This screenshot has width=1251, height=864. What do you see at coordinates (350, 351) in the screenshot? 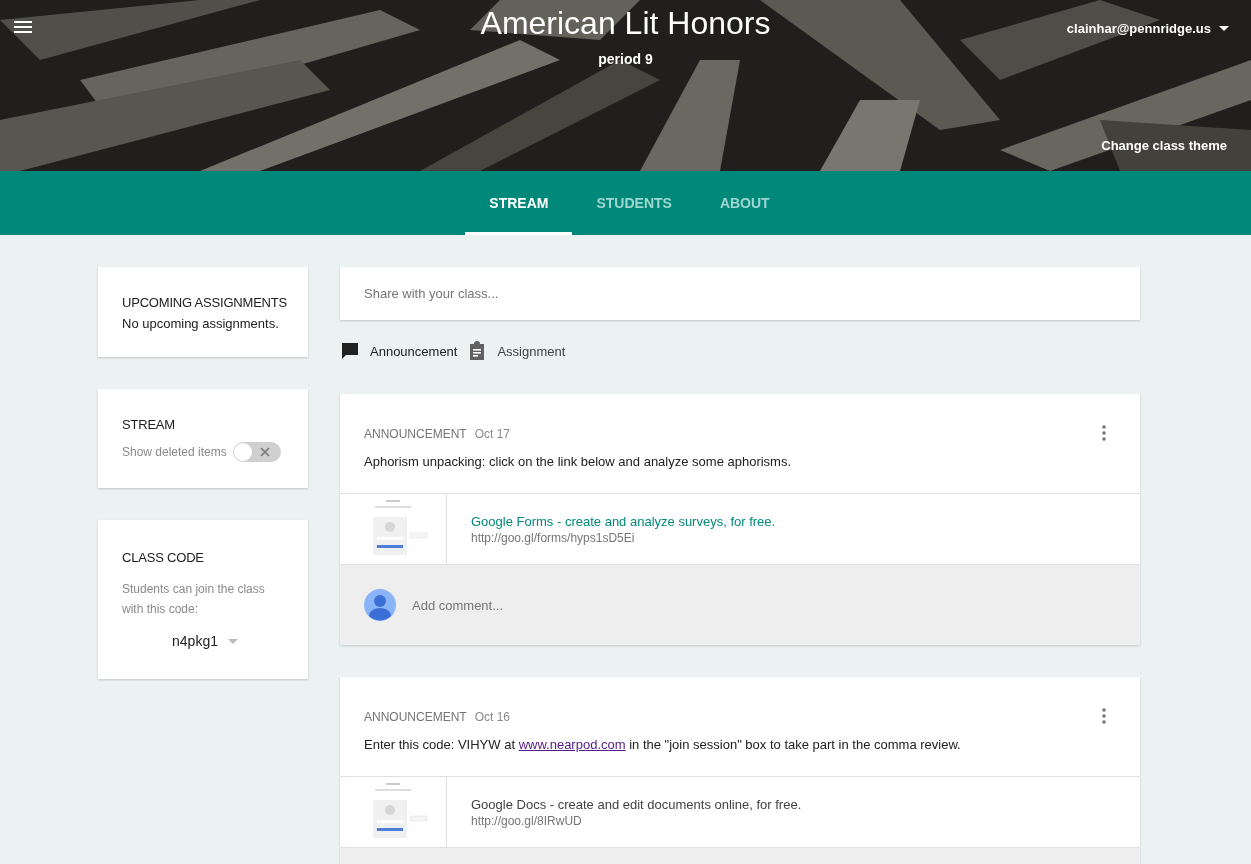
I see `speech-bubble-icon` at bounding box center [350, 351].